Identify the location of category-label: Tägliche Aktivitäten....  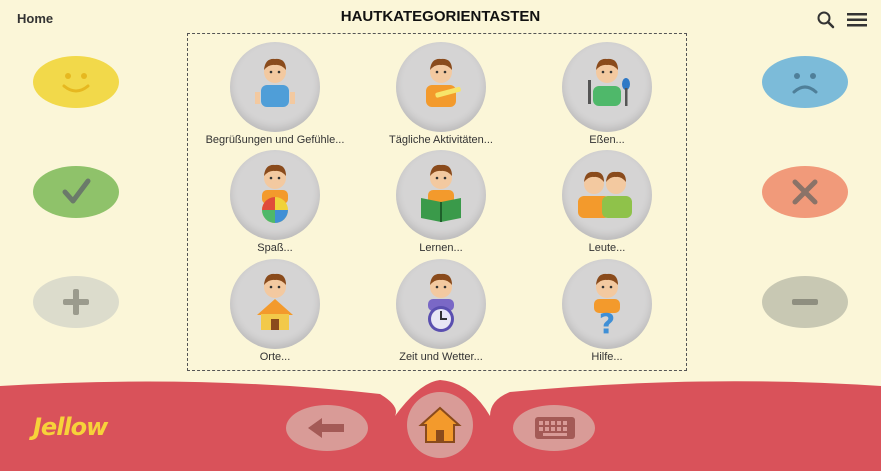
(441, 140).